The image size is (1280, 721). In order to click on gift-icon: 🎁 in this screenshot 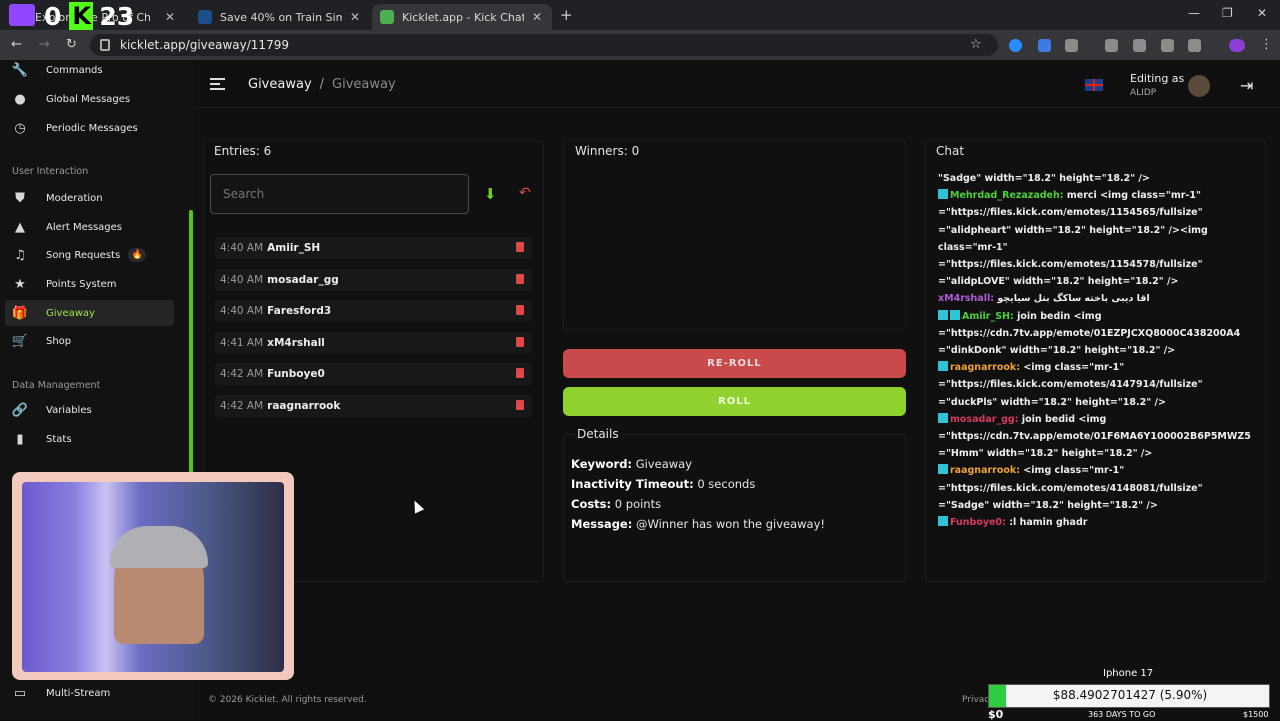, I will do `click(20, 313)`.